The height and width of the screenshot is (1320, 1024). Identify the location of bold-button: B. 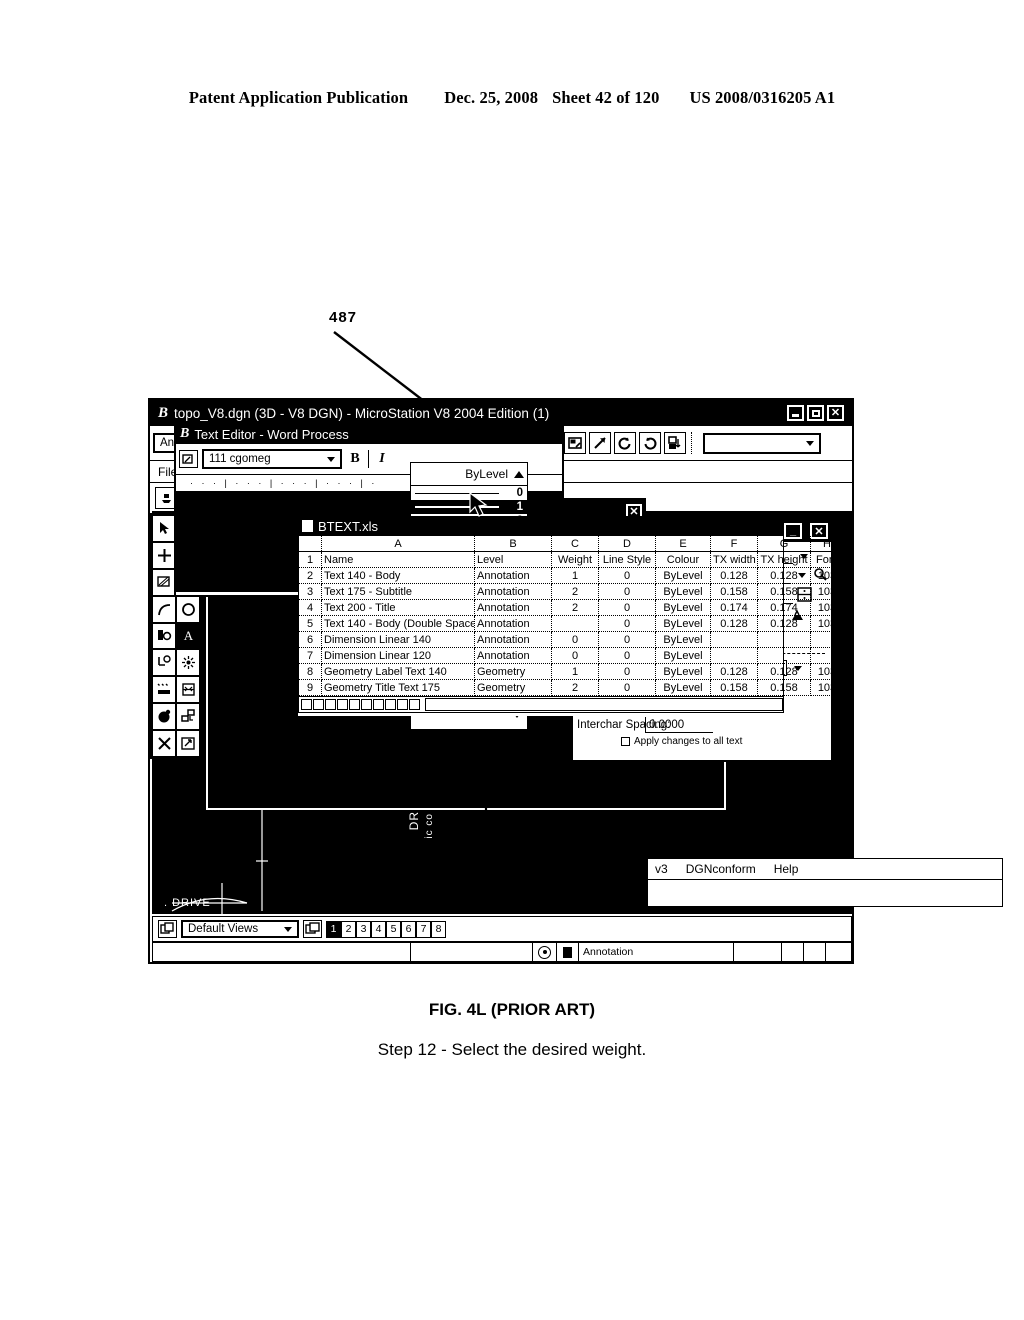
(355, 459).